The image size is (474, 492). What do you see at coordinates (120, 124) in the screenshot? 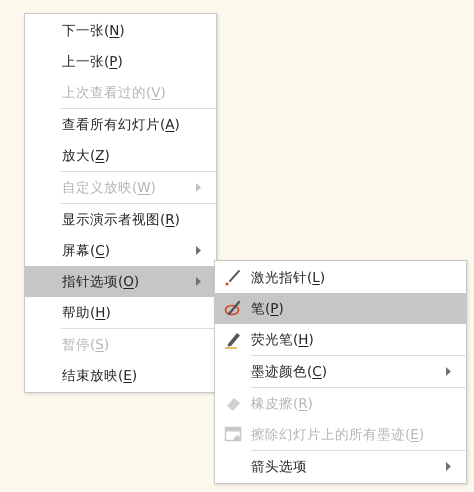
I see `menu-item: 查看所有幻灯片(A)` at bounding box center [120, 124].